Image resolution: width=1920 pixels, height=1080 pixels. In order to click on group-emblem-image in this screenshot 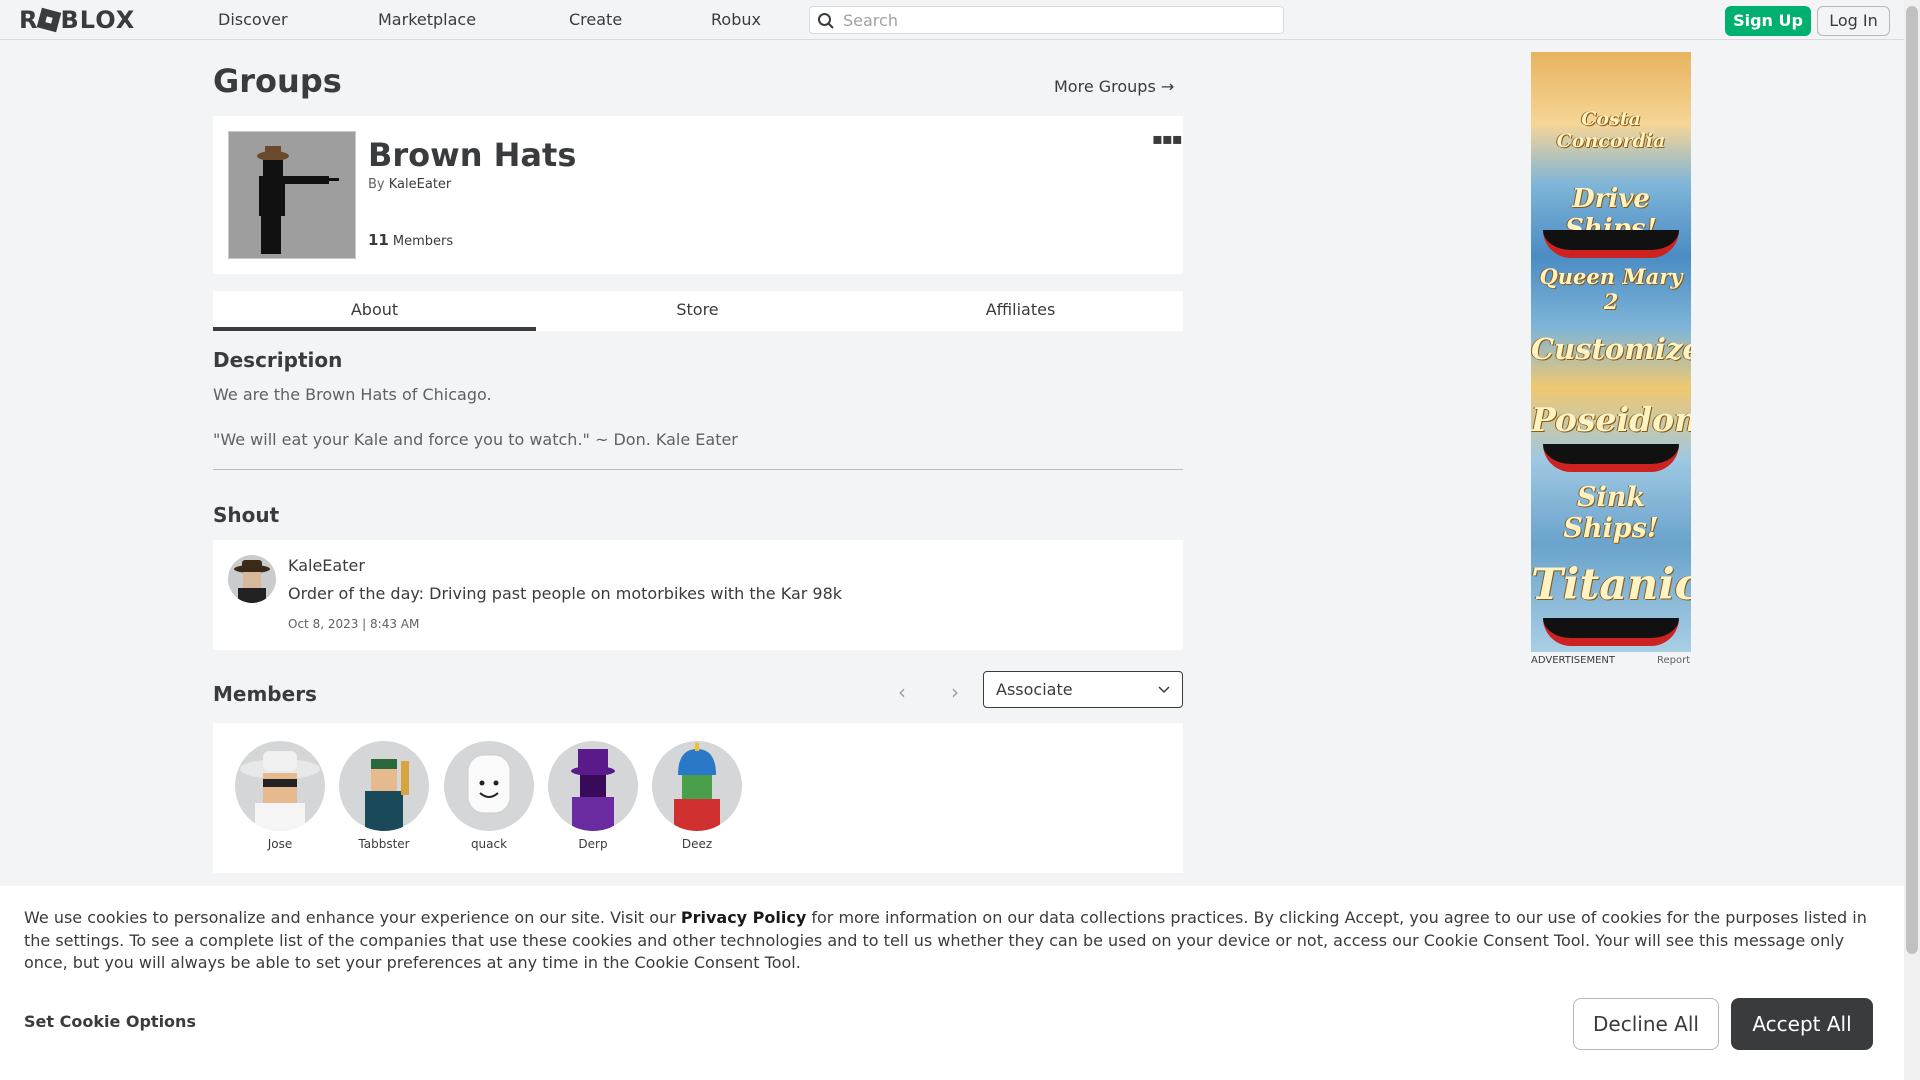, I will do `click(292, 195)`.